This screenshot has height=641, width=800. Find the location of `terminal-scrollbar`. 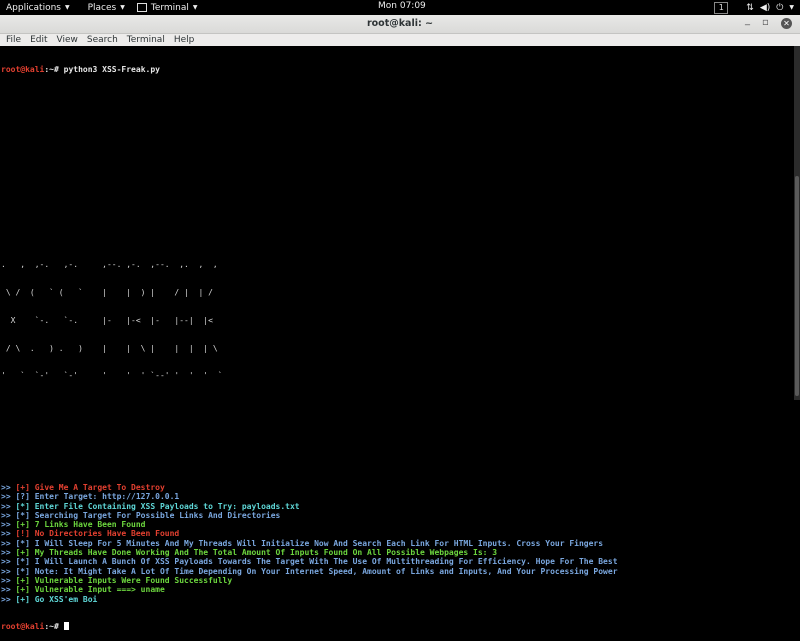

terminal-scrollbar is located at coordinates (797, 223).